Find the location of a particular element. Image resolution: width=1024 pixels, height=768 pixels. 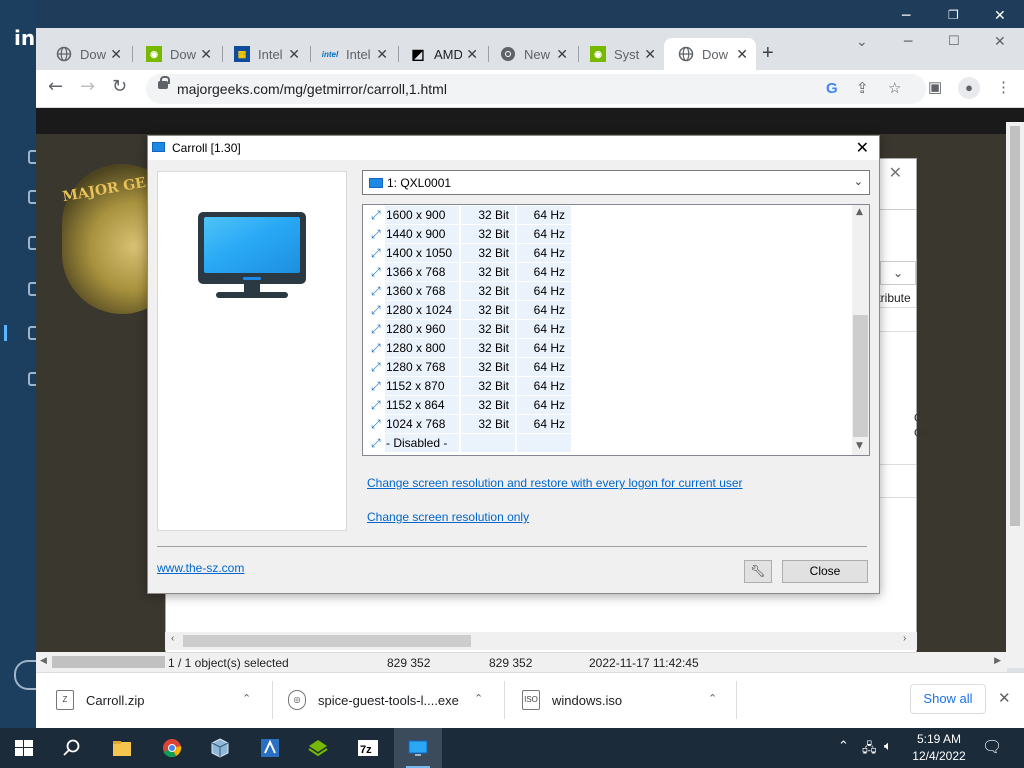

share-icon: ⇪ is located at coordinates (862, 88).